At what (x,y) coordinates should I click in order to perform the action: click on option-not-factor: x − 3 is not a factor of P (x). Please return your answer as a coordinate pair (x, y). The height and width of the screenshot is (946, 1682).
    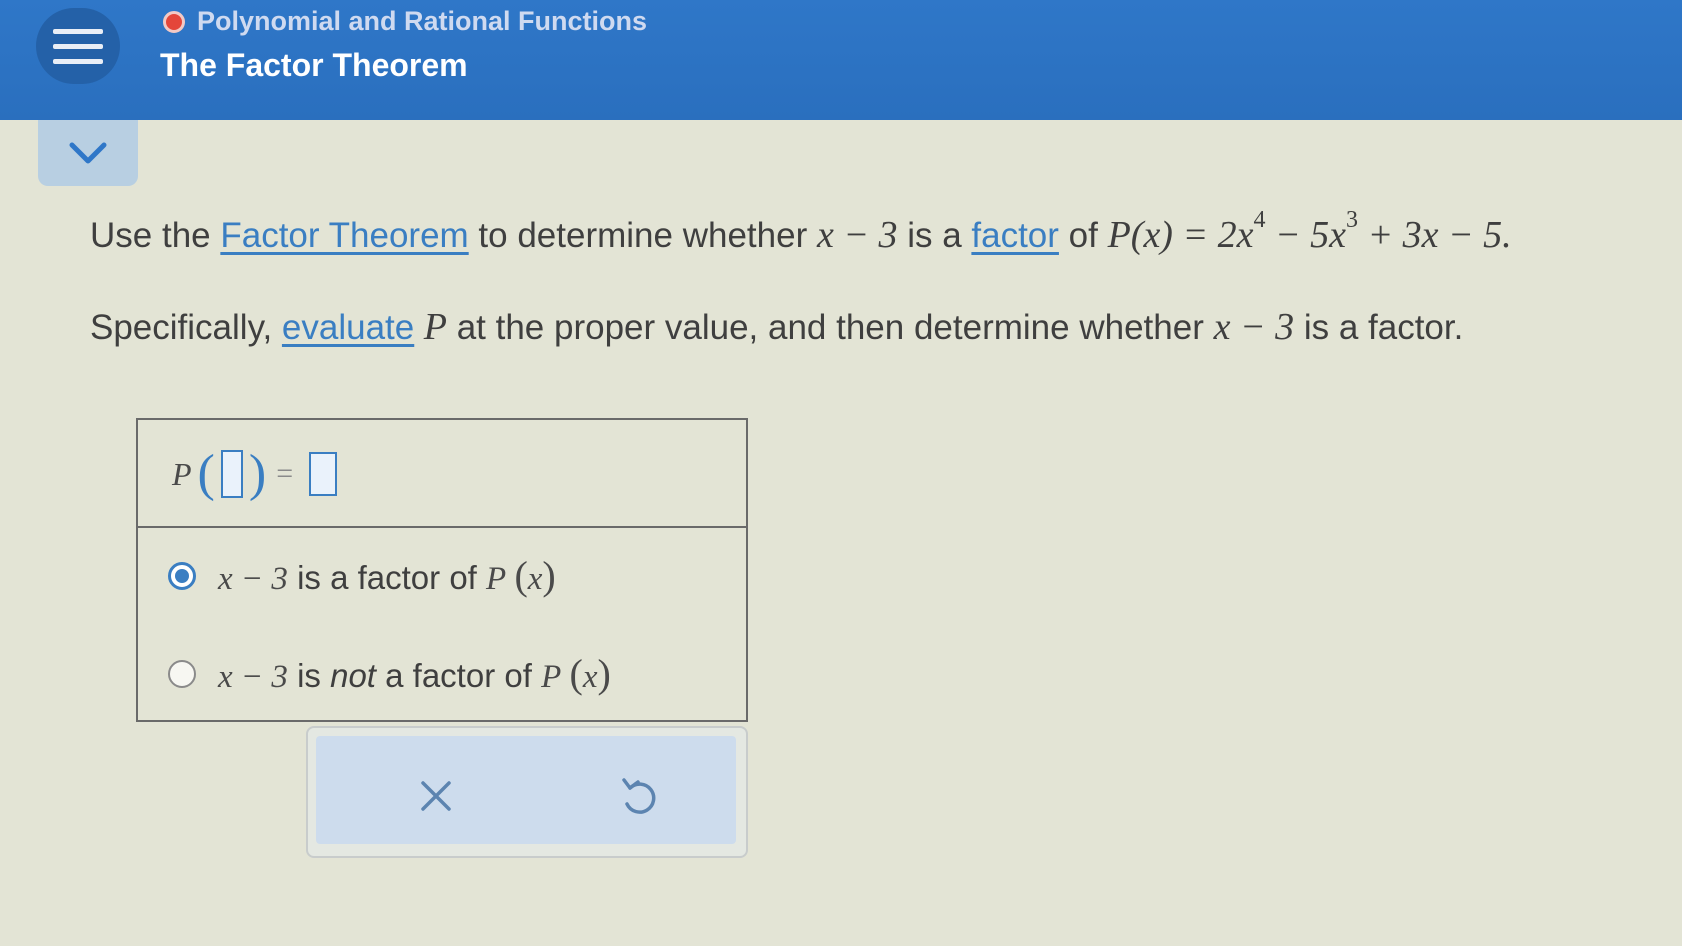
    Looking at the image, I should click on (389, 673).